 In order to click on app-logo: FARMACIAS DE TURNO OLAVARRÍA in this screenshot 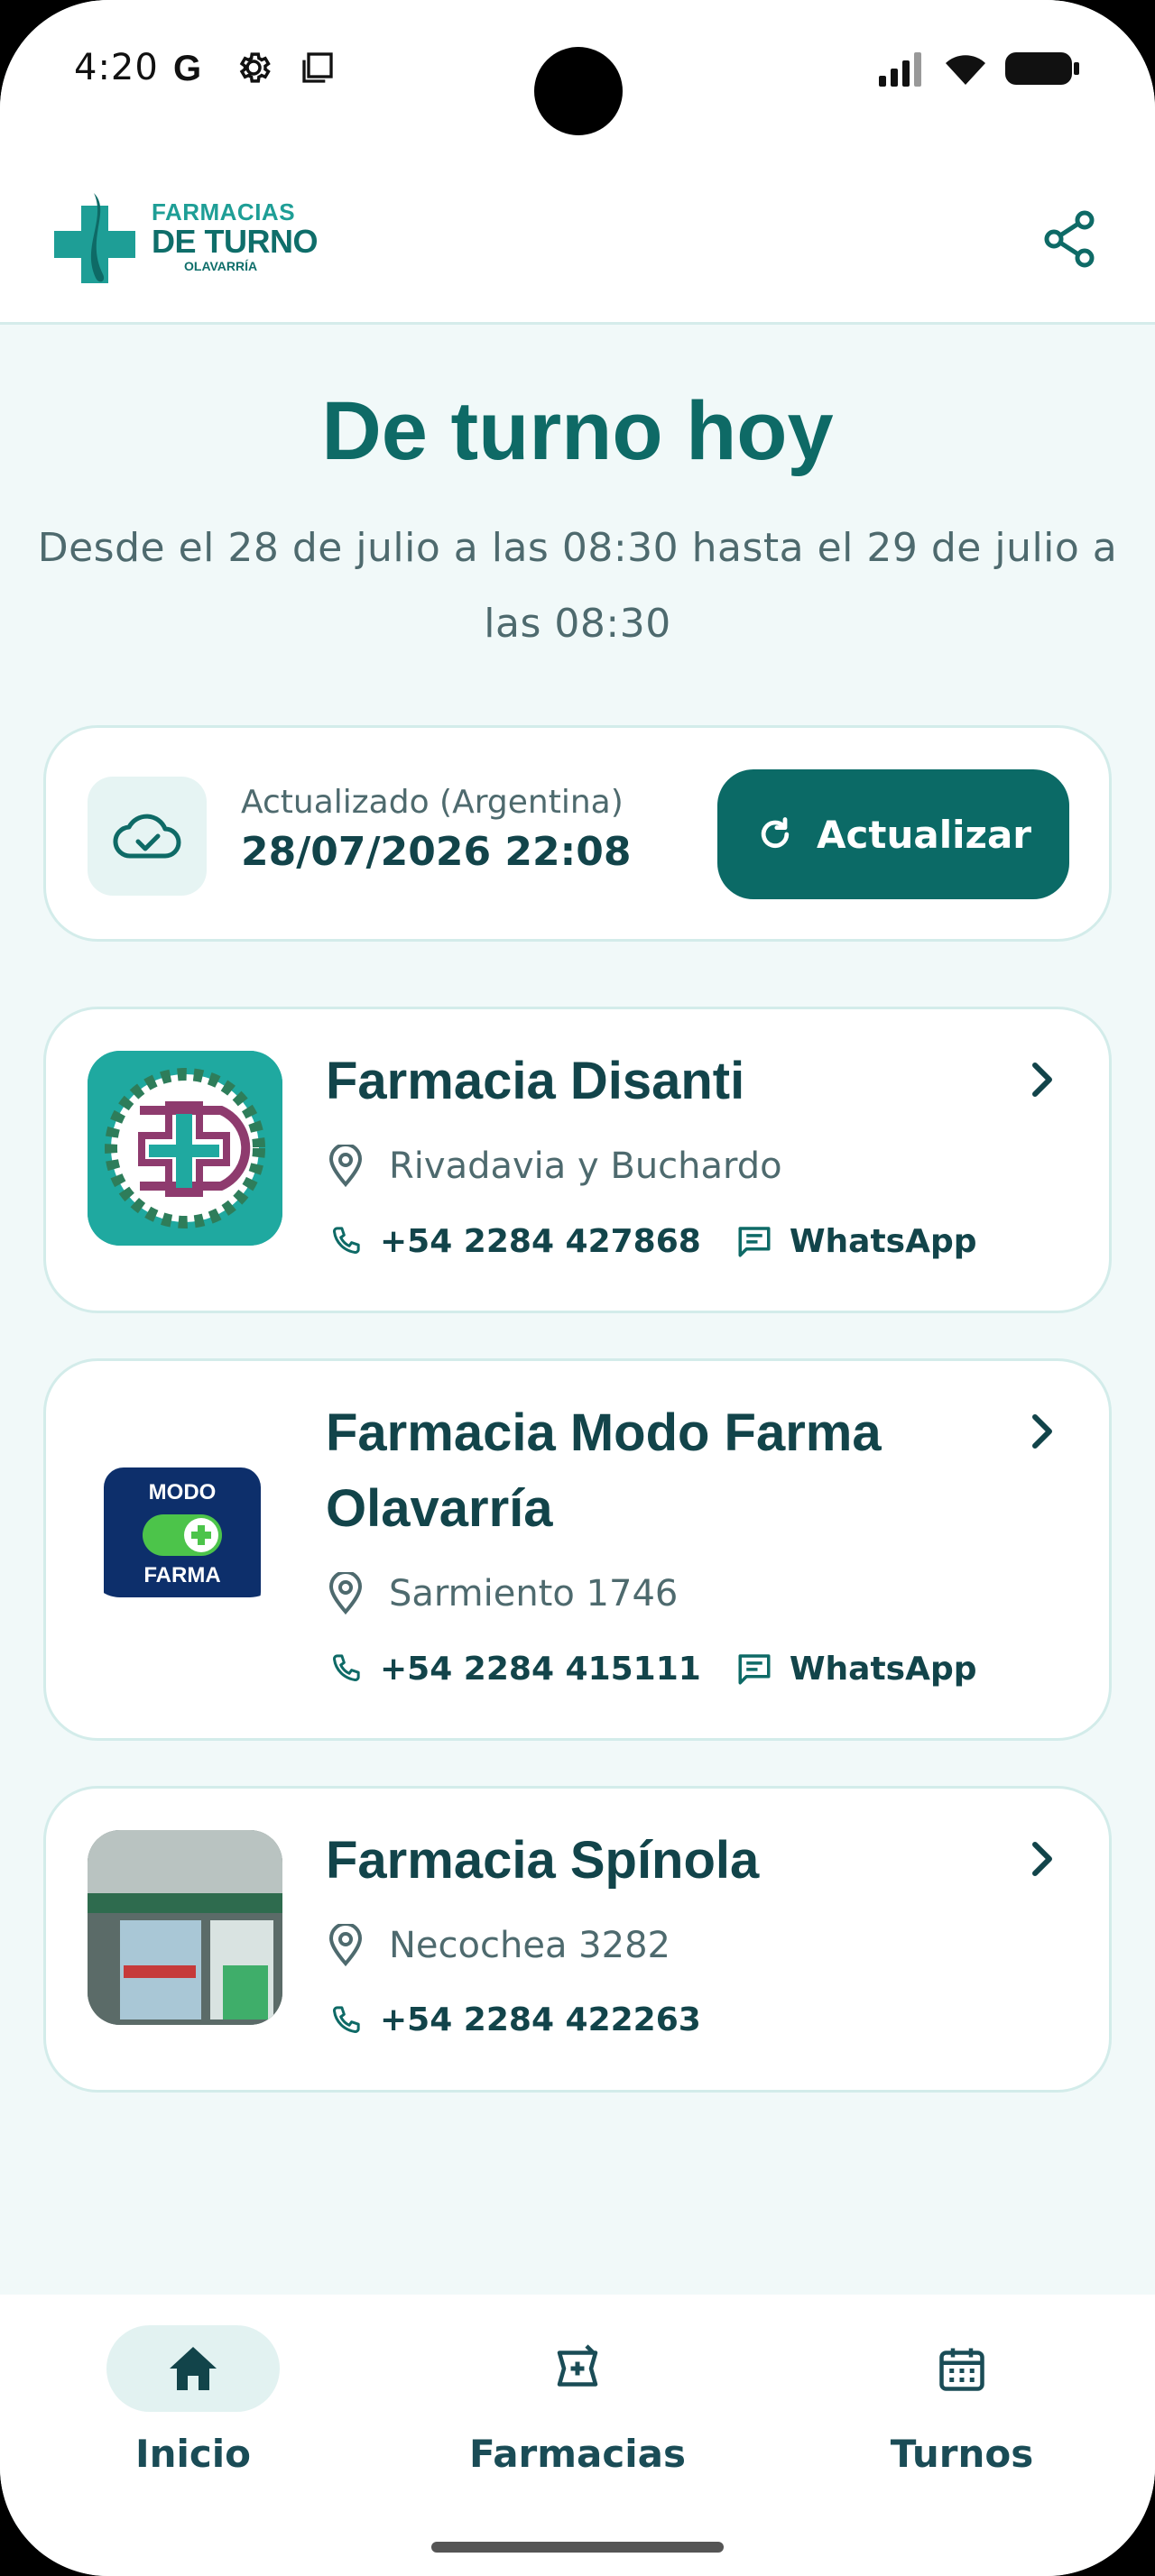, I will do `click(184, 236)`.